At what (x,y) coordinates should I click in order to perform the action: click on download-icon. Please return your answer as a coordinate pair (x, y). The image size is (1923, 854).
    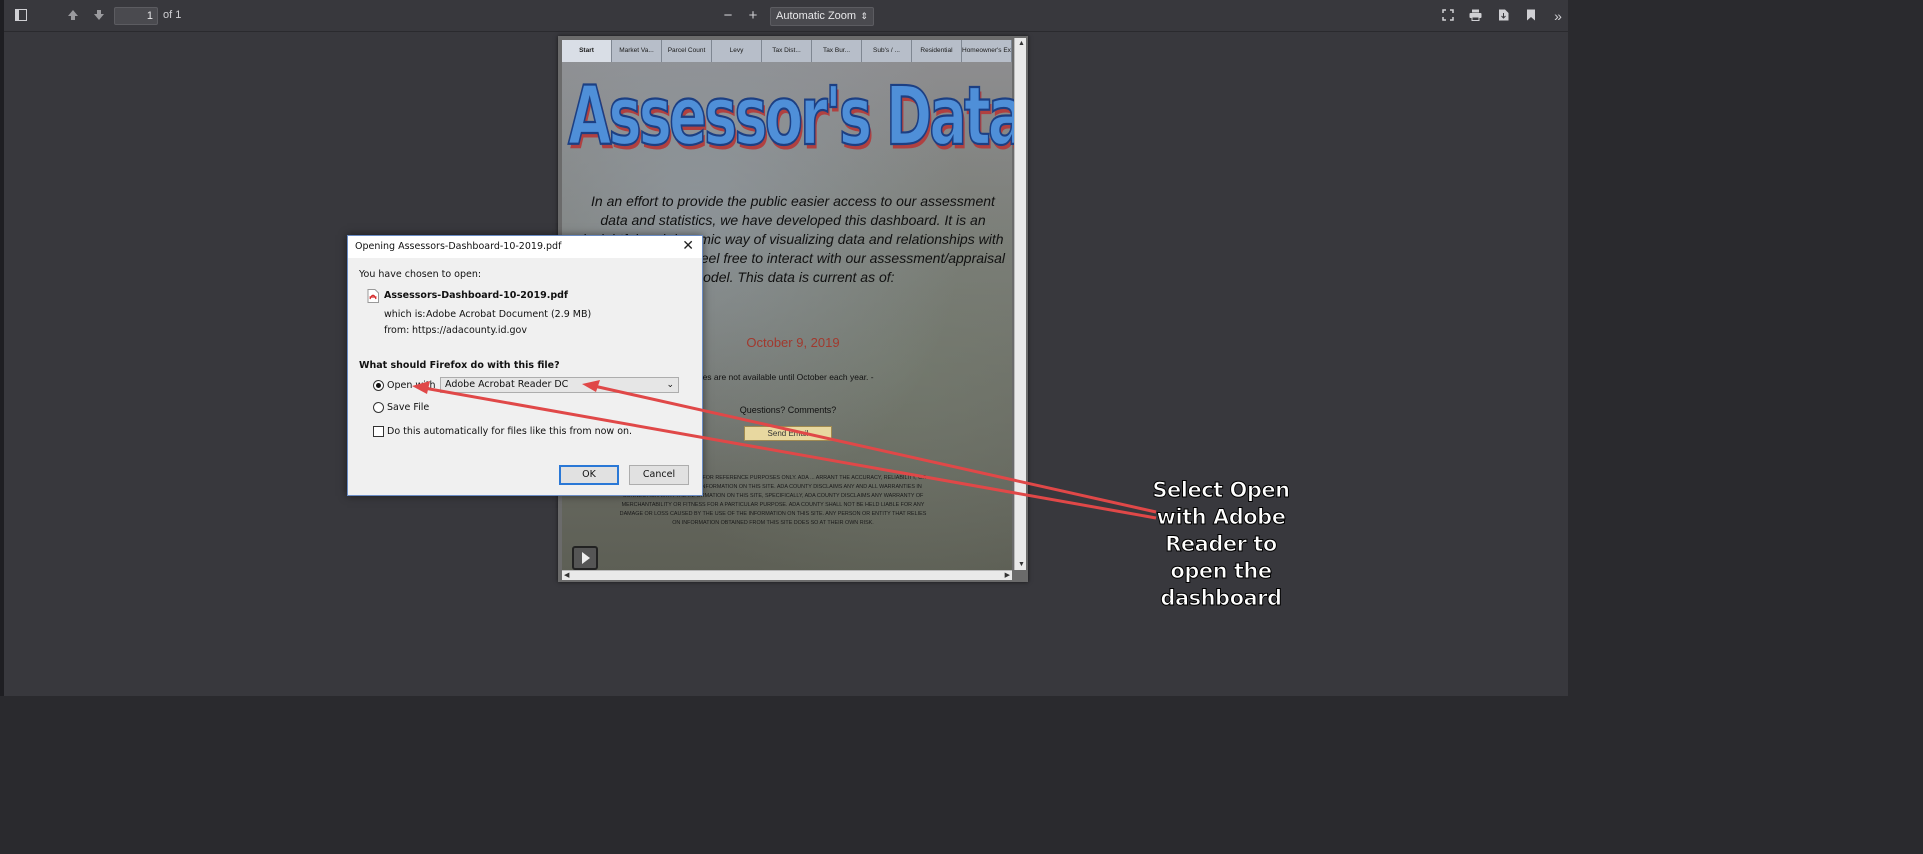
    Looking at the image, I should click on (1503, 16).